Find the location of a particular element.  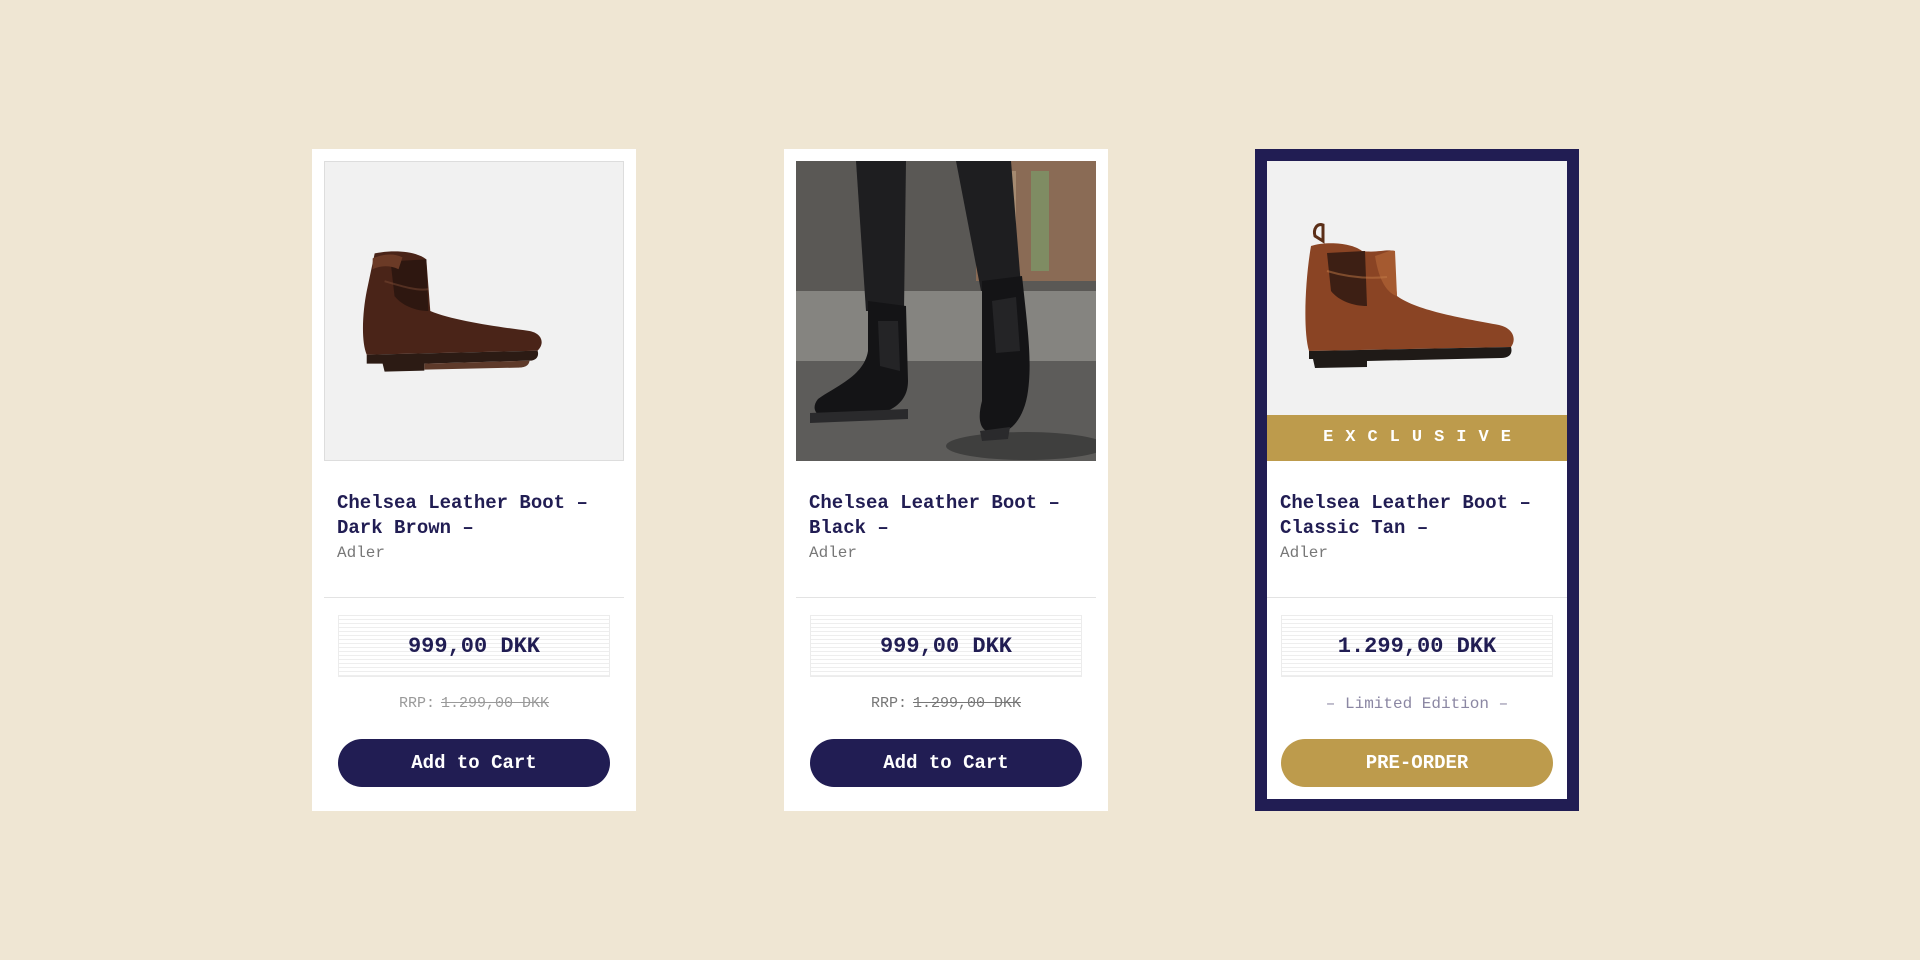

exclusive-badge: EXCLUSIVE is located at coordinates (1417, 438).